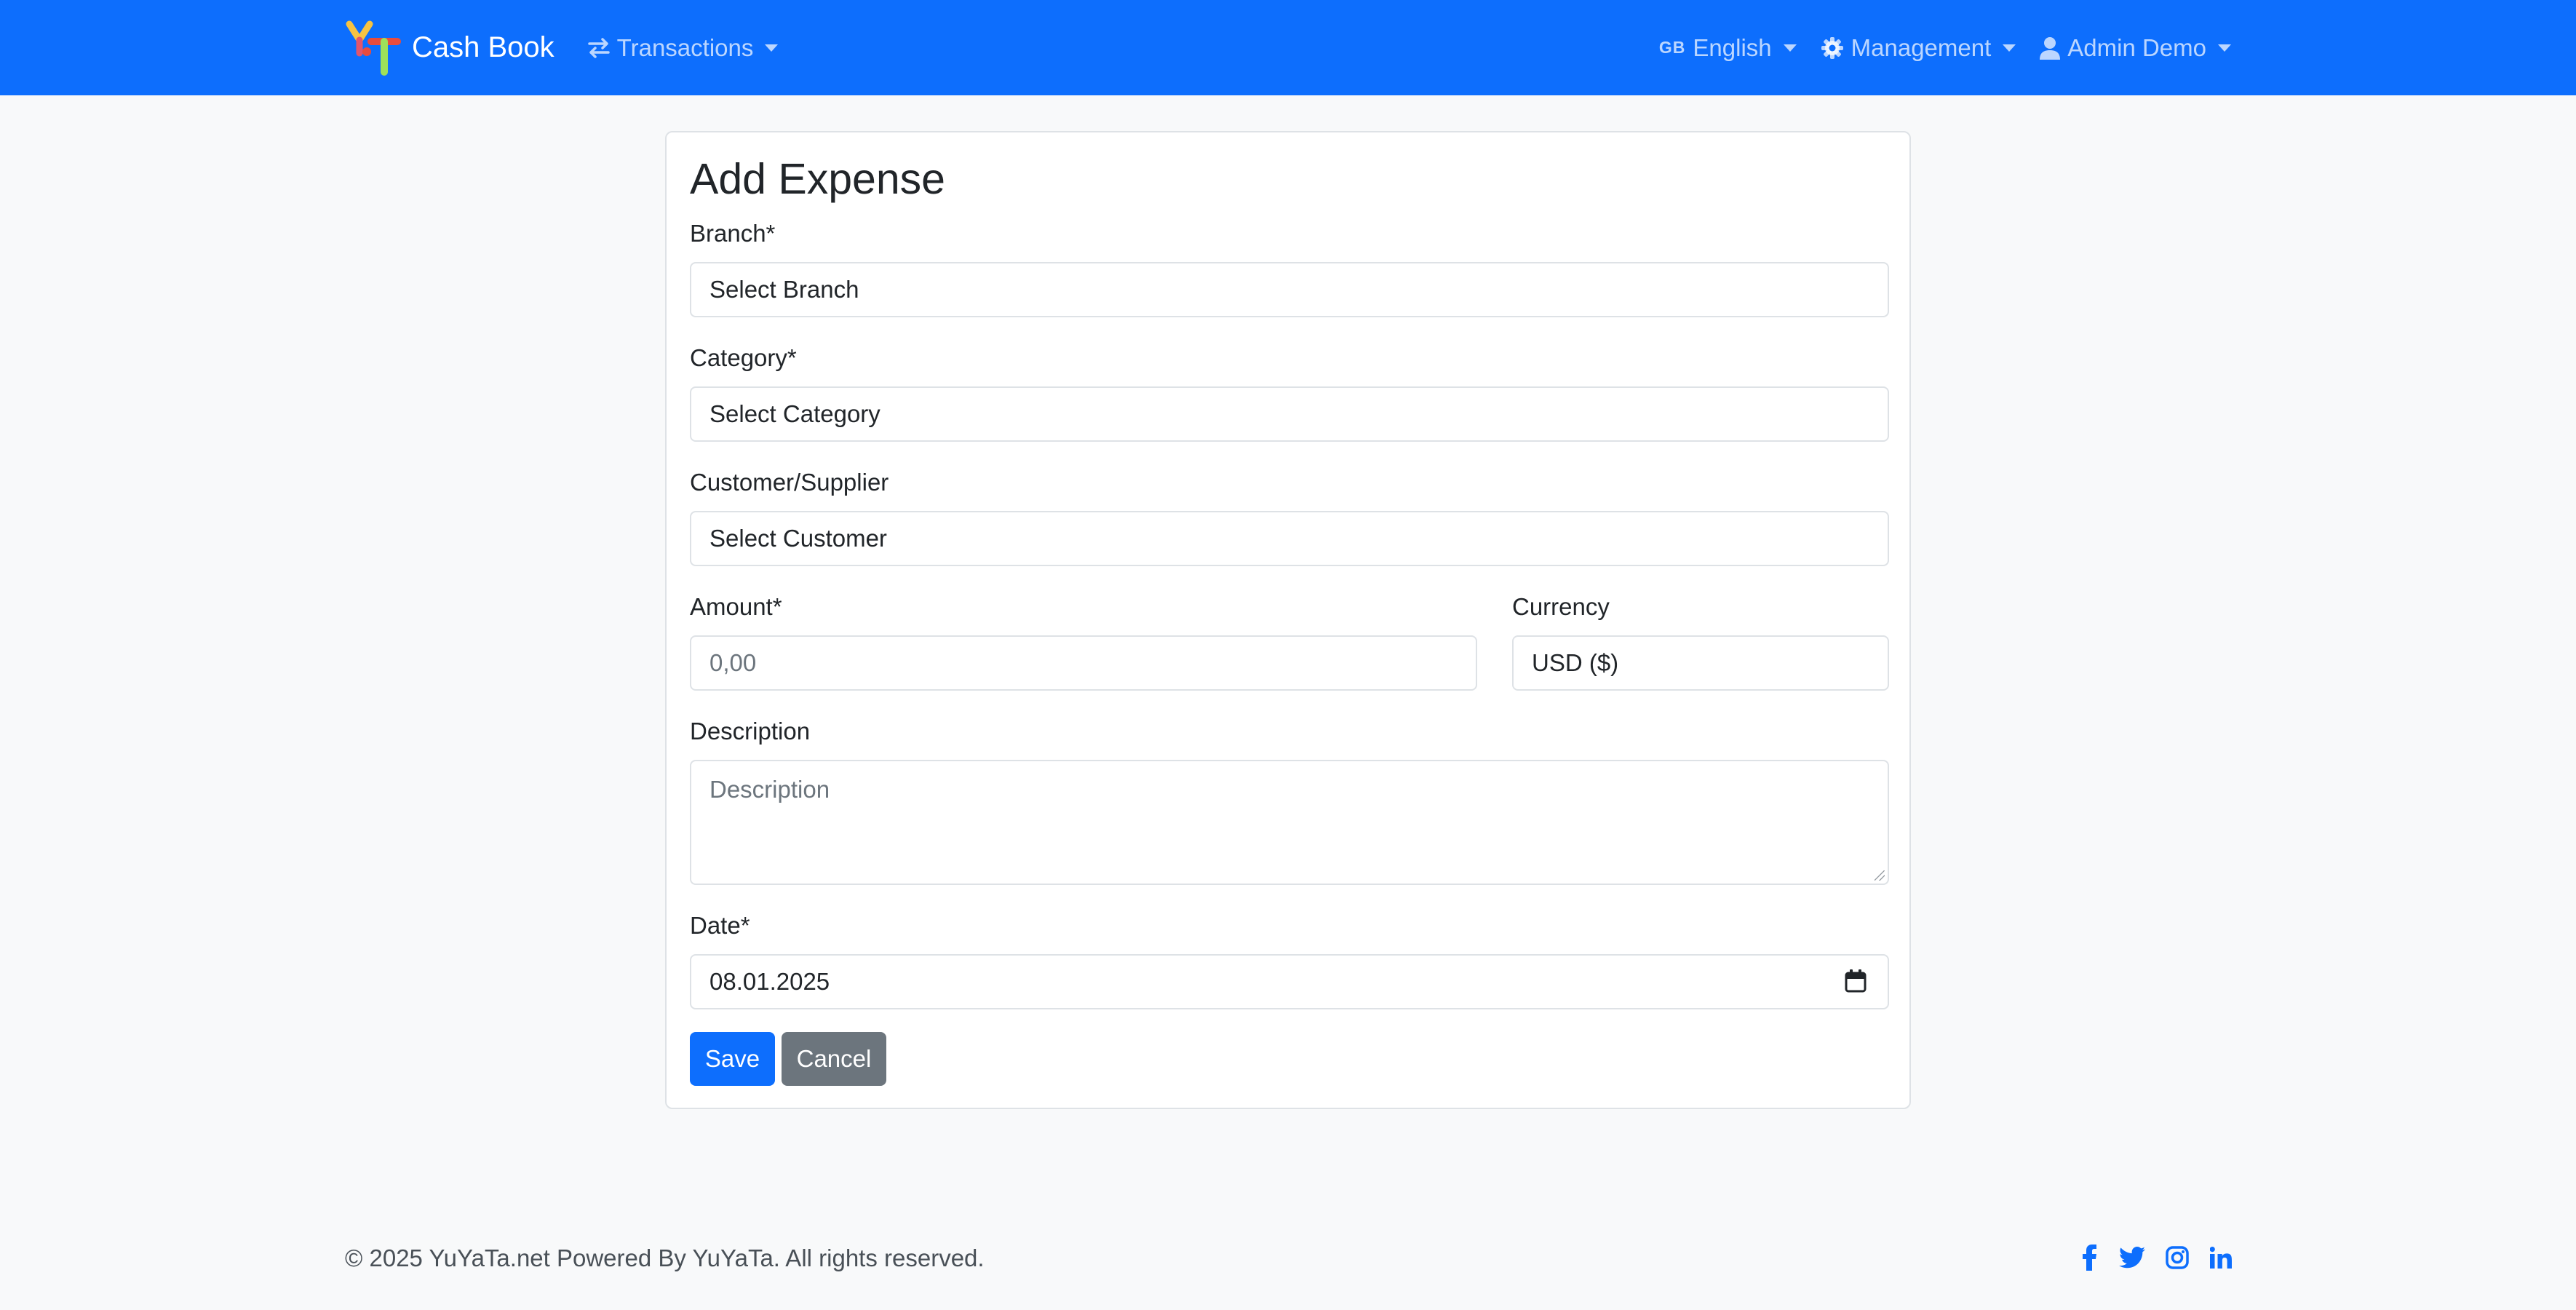 The height and width of the screenshot is (1310, 2576). I want to click on navbar-left: Cash Book Transactions, so click(573, 48).